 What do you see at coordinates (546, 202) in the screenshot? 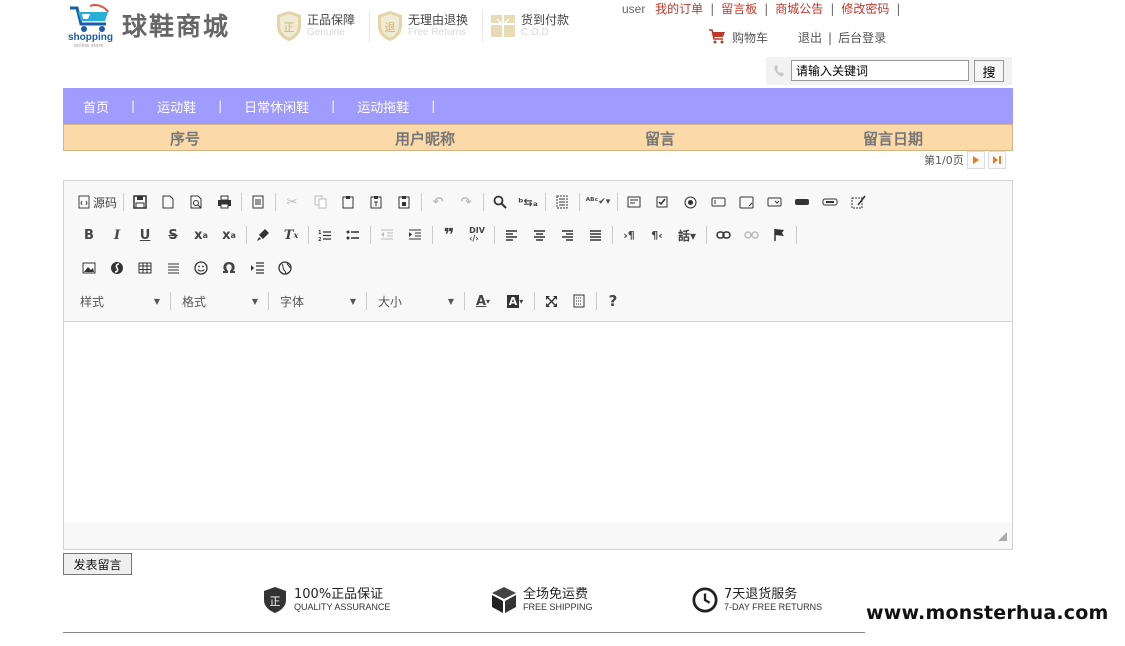
I see `toolbar-separator` at bounding box center [546, 202].